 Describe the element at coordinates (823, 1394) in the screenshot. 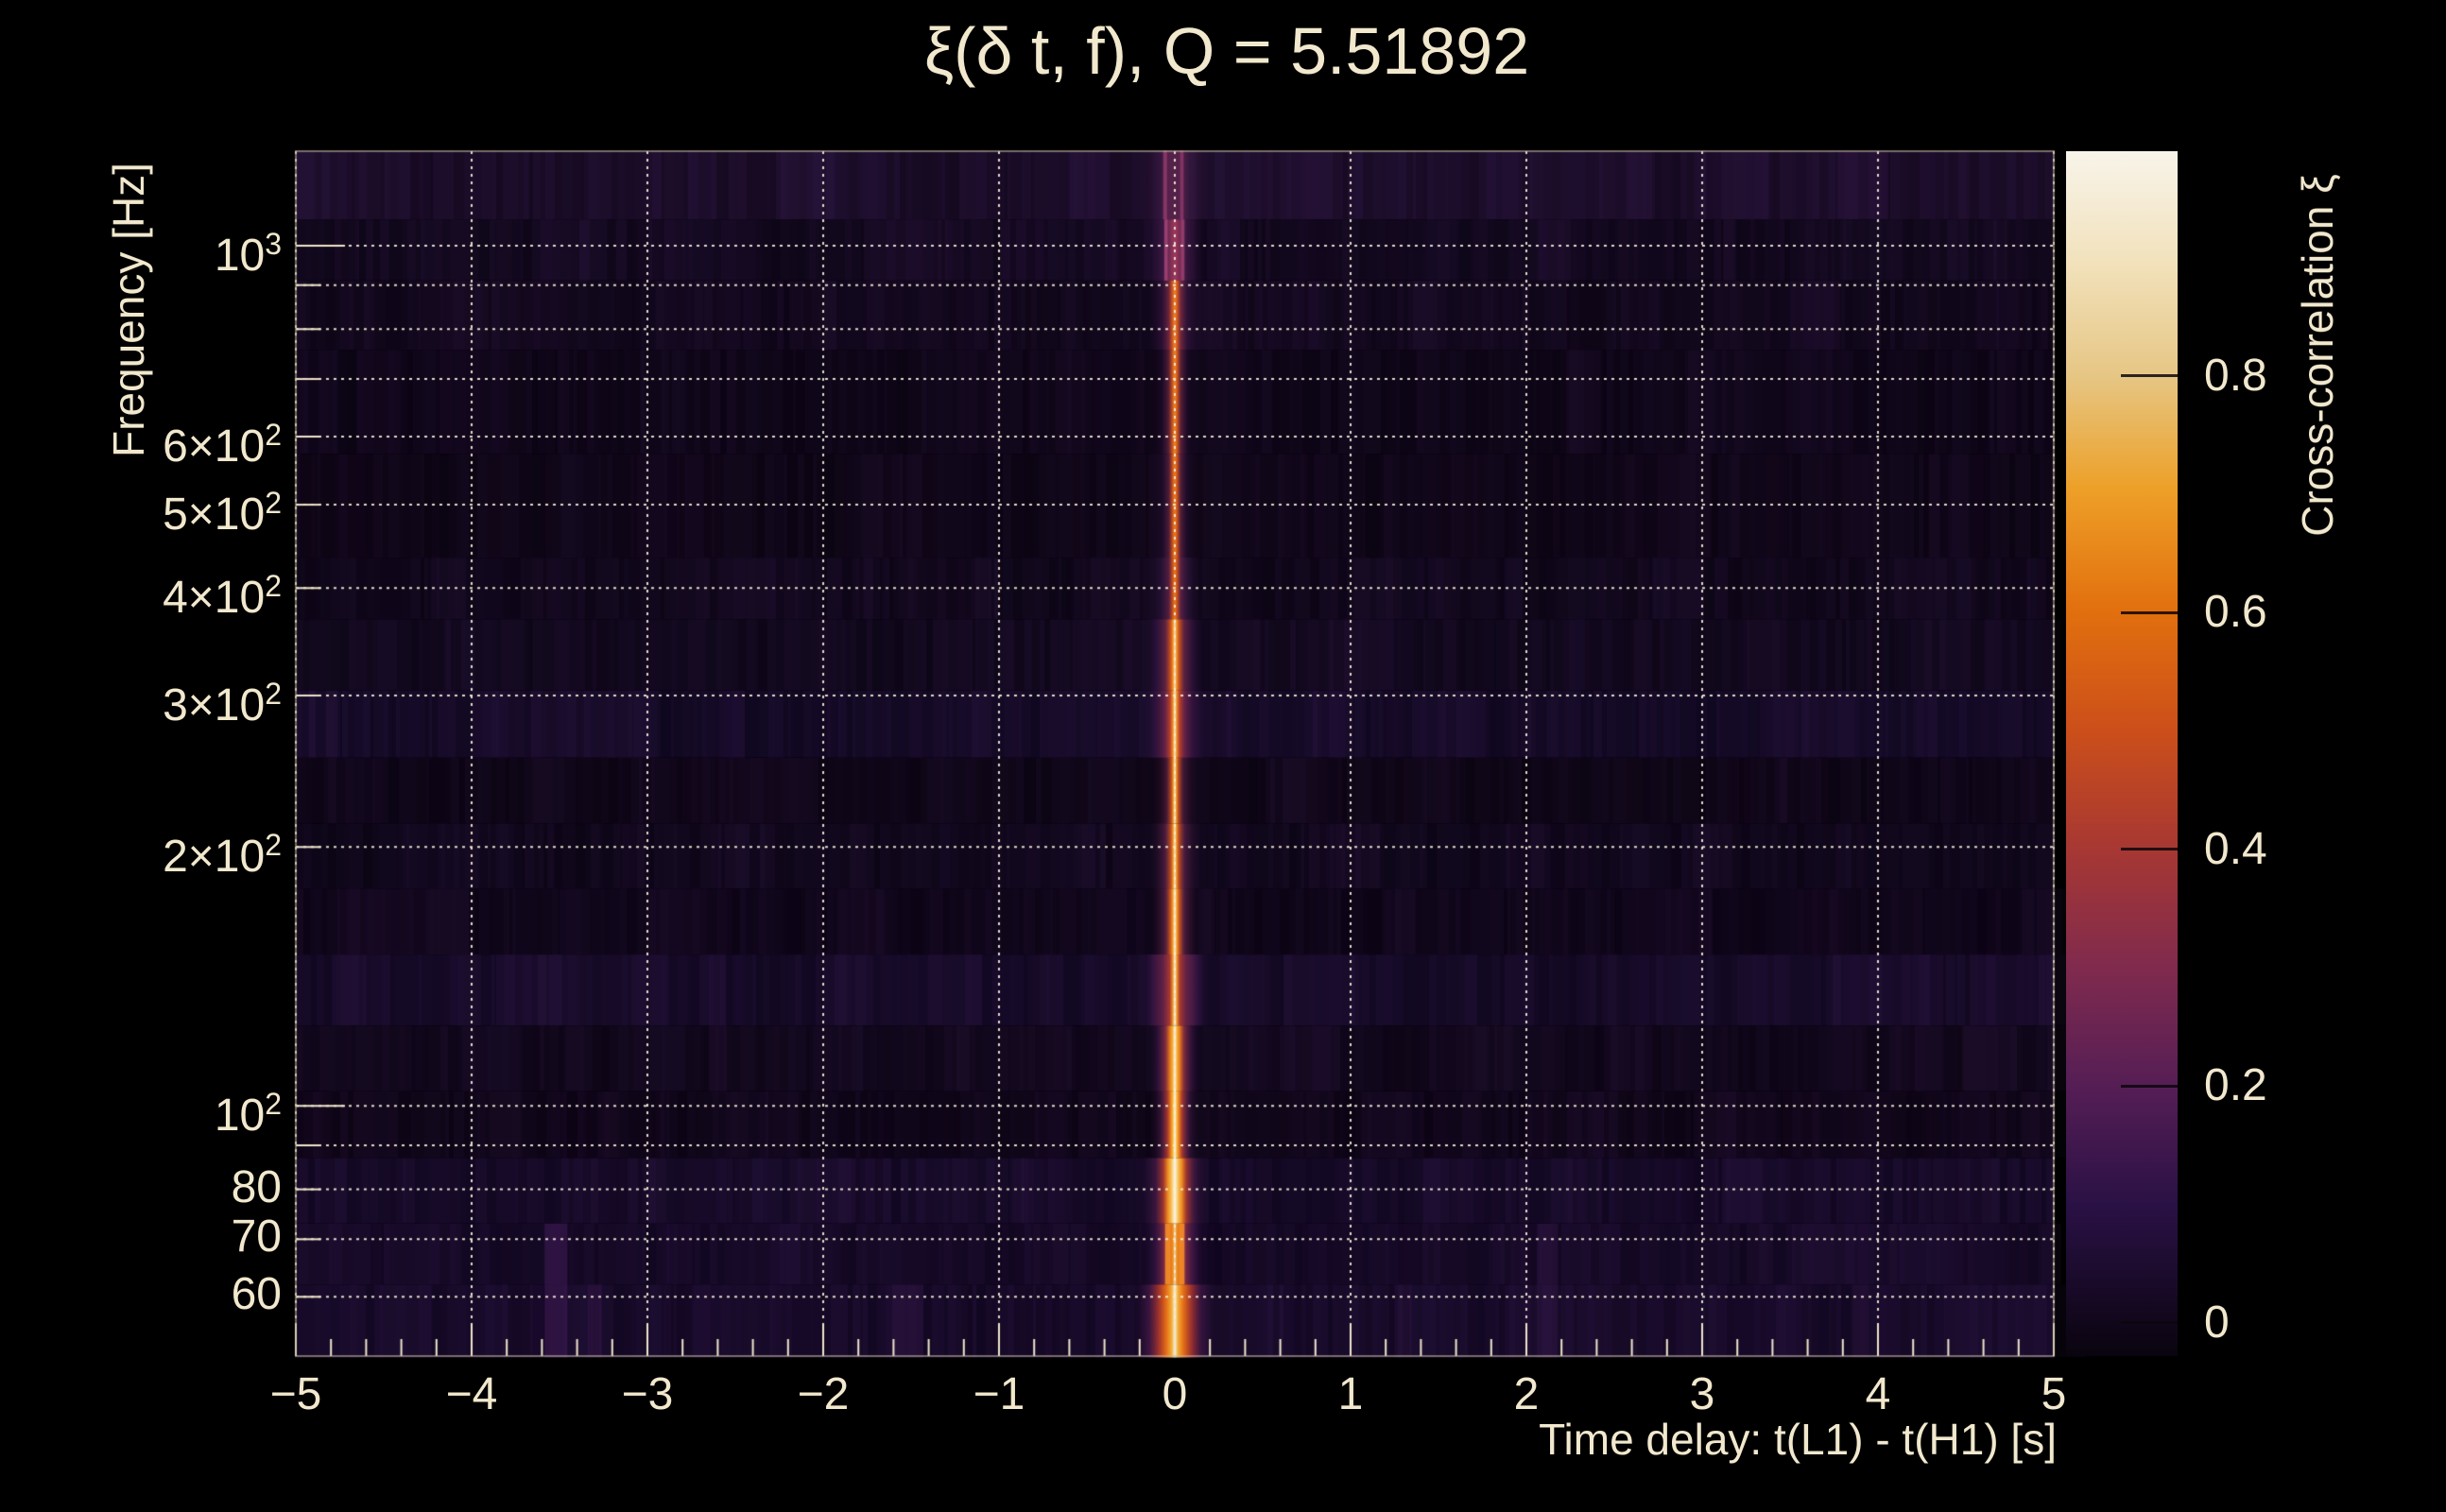

I see `x-tick-label: −2` at that location.